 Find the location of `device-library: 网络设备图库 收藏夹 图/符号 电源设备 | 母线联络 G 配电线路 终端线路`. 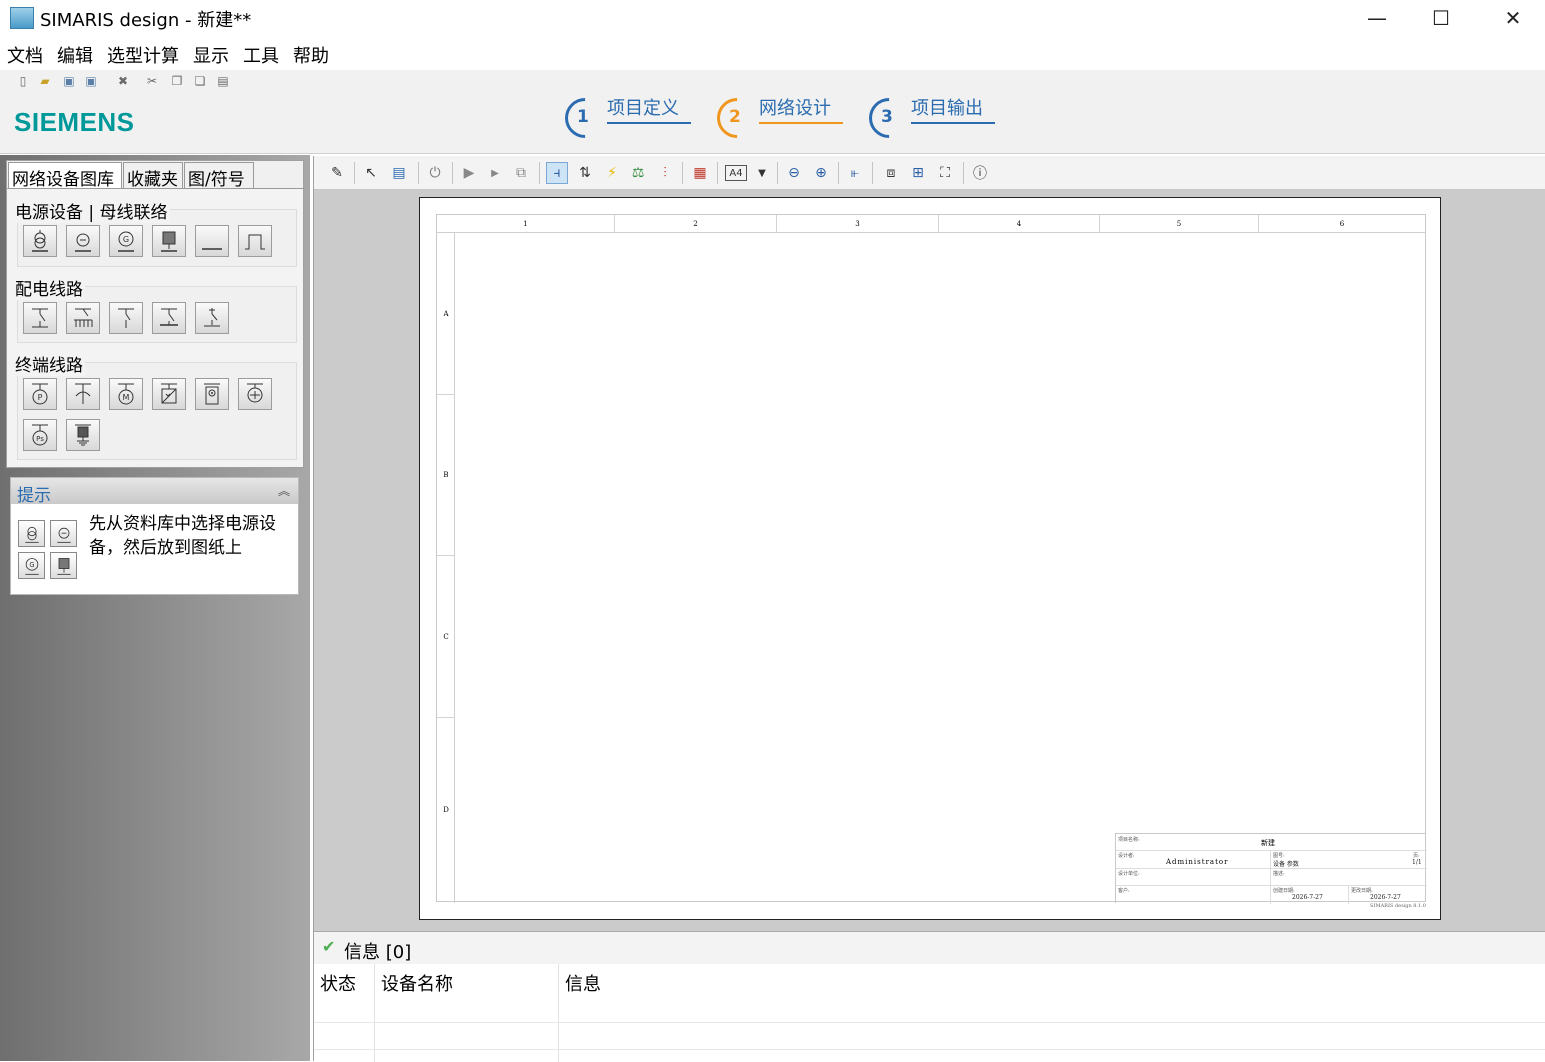

device-library: 网络设备图库 收藏夹 图/符号 电源设备 | 母线联络 G 配电线路 终端线路 is located at coordinates (155, 314).